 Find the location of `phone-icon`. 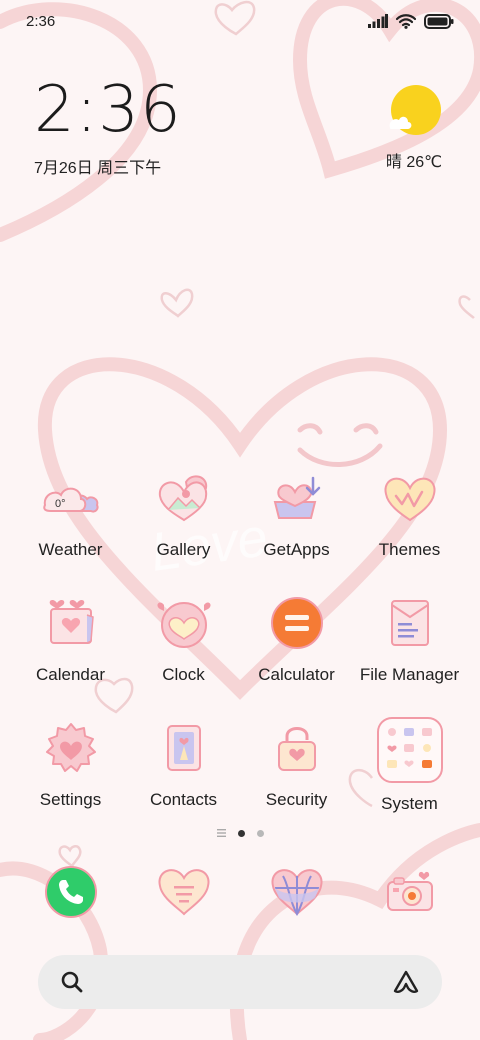

phone-icon is located at coordinates (71, 892).